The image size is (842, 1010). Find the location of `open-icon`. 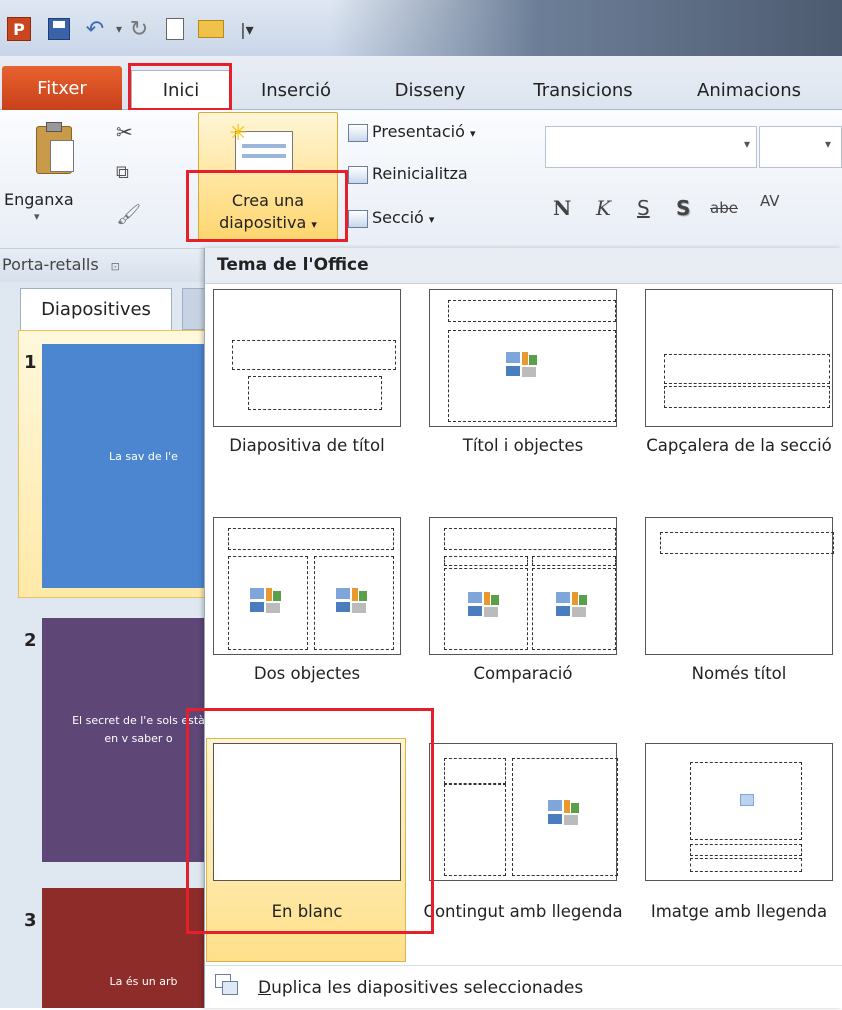

open-icon is located at coordinates (211, 29).